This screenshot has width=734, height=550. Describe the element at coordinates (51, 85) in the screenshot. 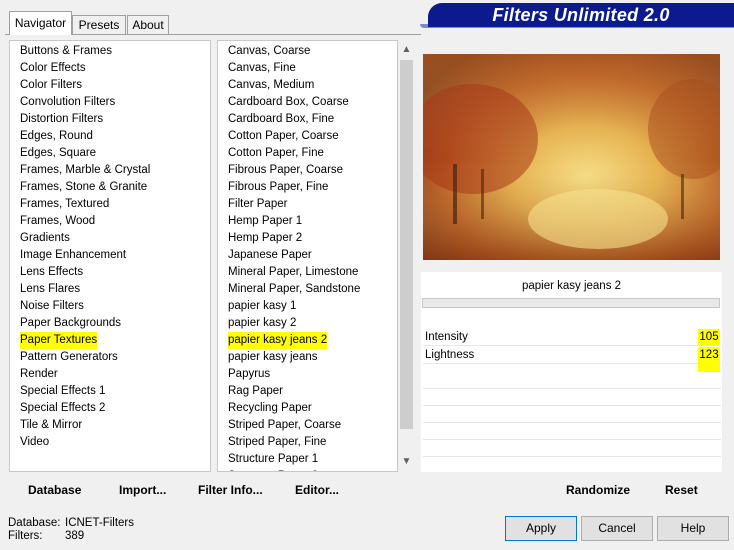

I see `category-item: Color Filters` at that location.